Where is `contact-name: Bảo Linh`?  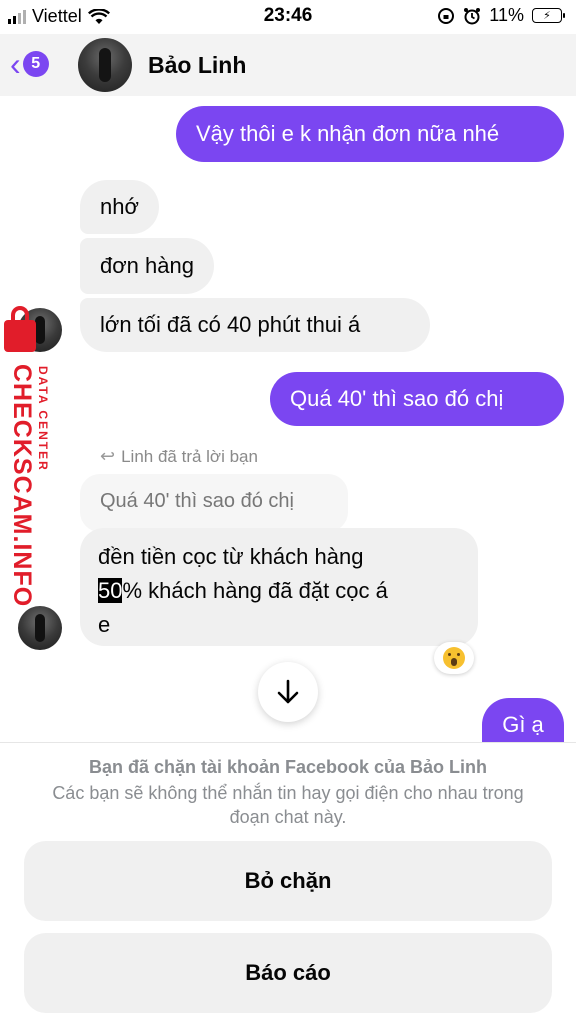 contact-name: Bảo Linh is located at coordinates (197, 65).